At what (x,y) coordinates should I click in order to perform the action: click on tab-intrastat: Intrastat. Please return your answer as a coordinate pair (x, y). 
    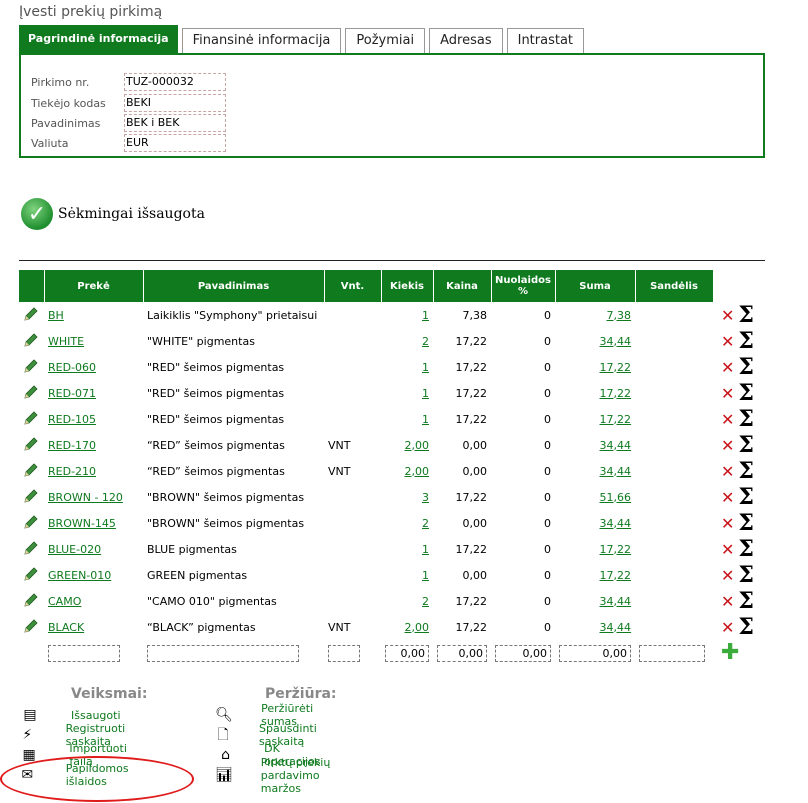
    Looking at the image, I should click on (545, 40).